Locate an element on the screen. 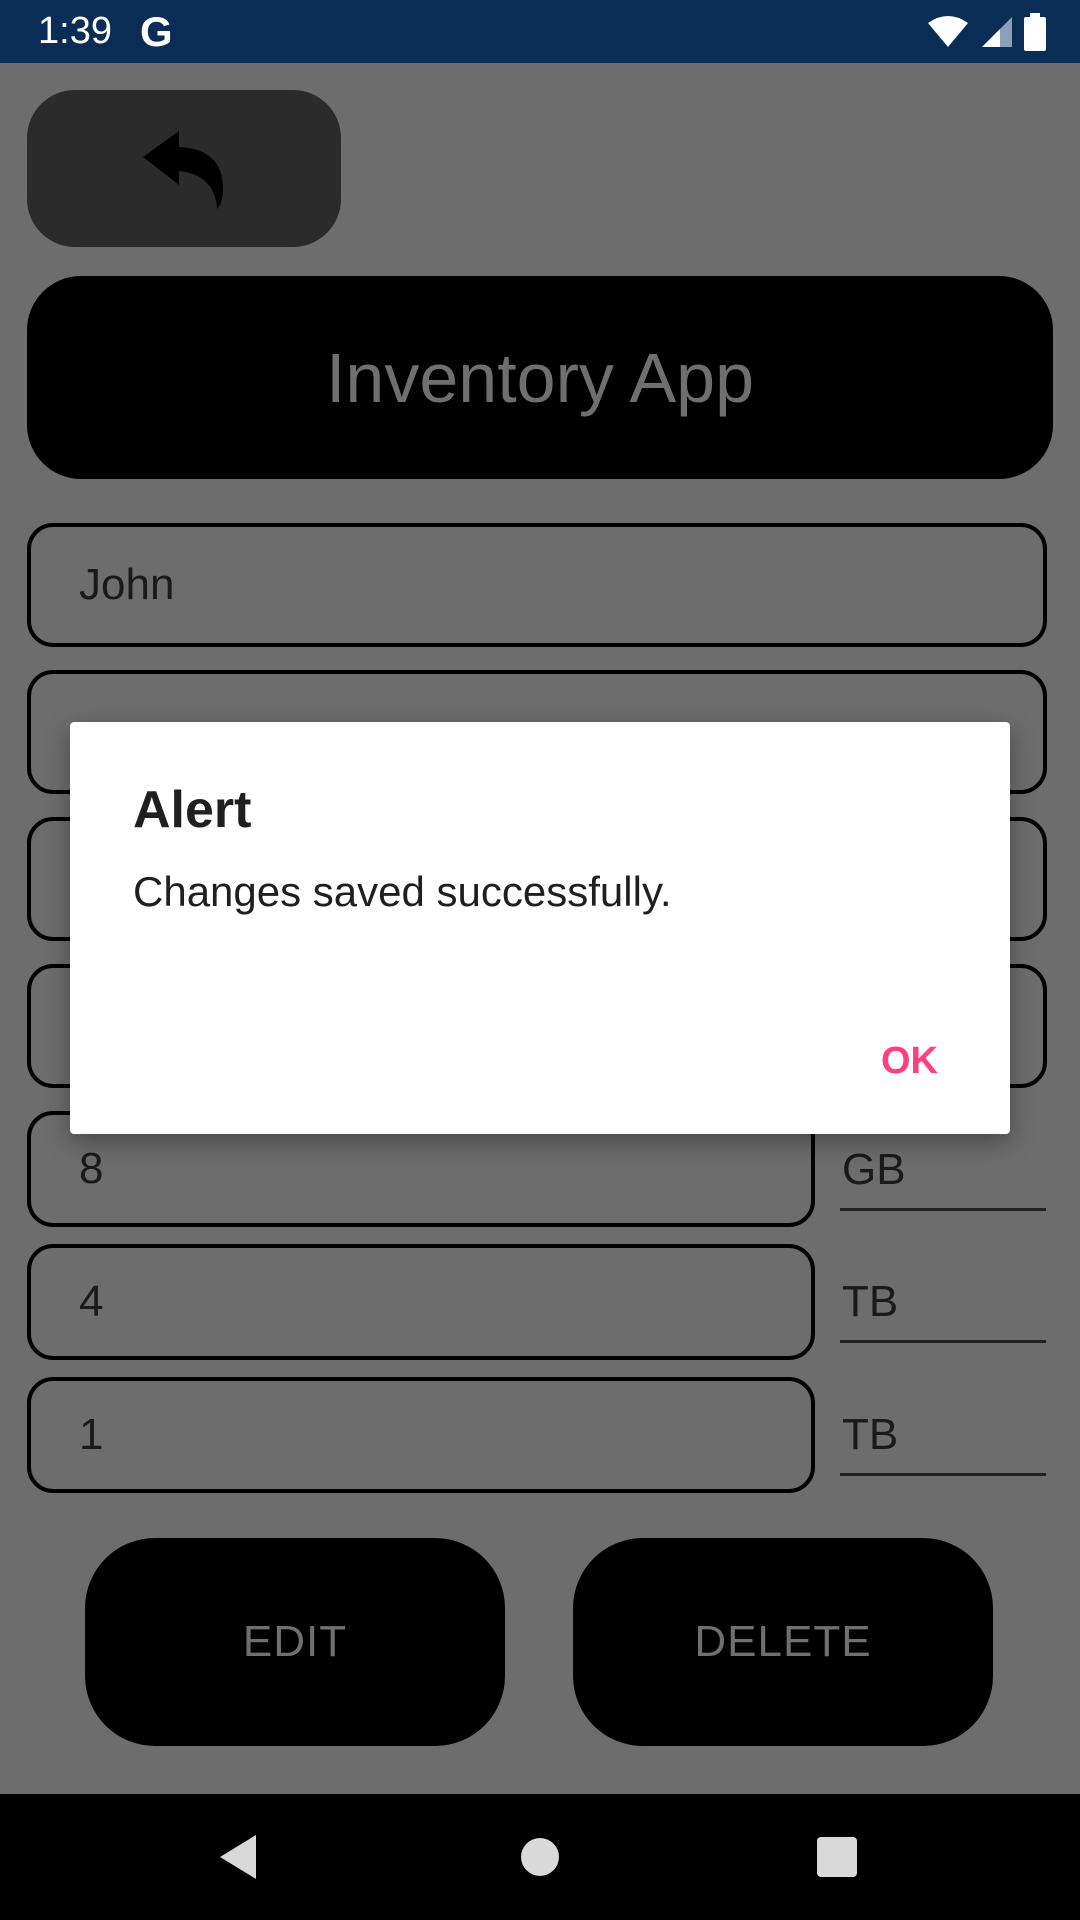  delete-button: DELETE is located at coordinates (783, 1642).